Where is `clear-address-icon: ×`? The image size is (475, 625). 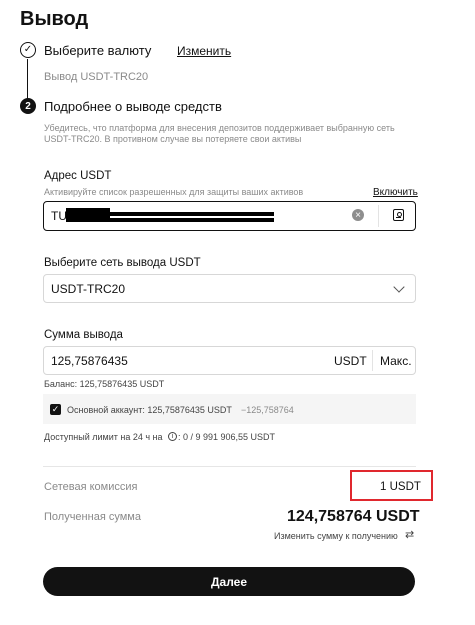 clear-address-icon: × is located at coordinates (358, 215).